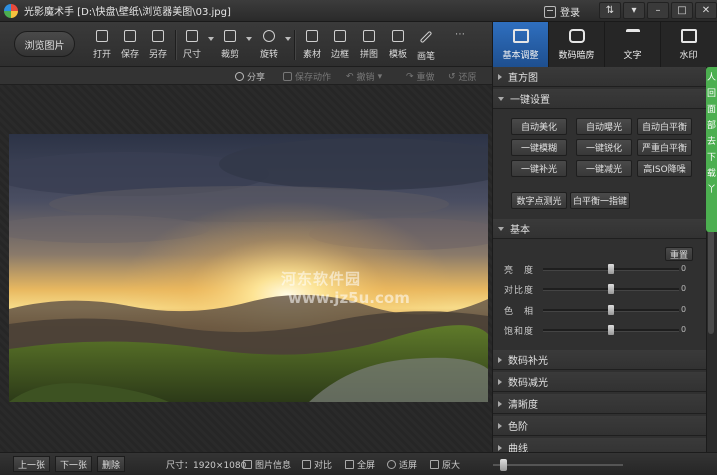  What do you see at coordinates (32, 464) in the screenshot?
I see `prev-image-button: 上一张` at bounding box center [32, 464].